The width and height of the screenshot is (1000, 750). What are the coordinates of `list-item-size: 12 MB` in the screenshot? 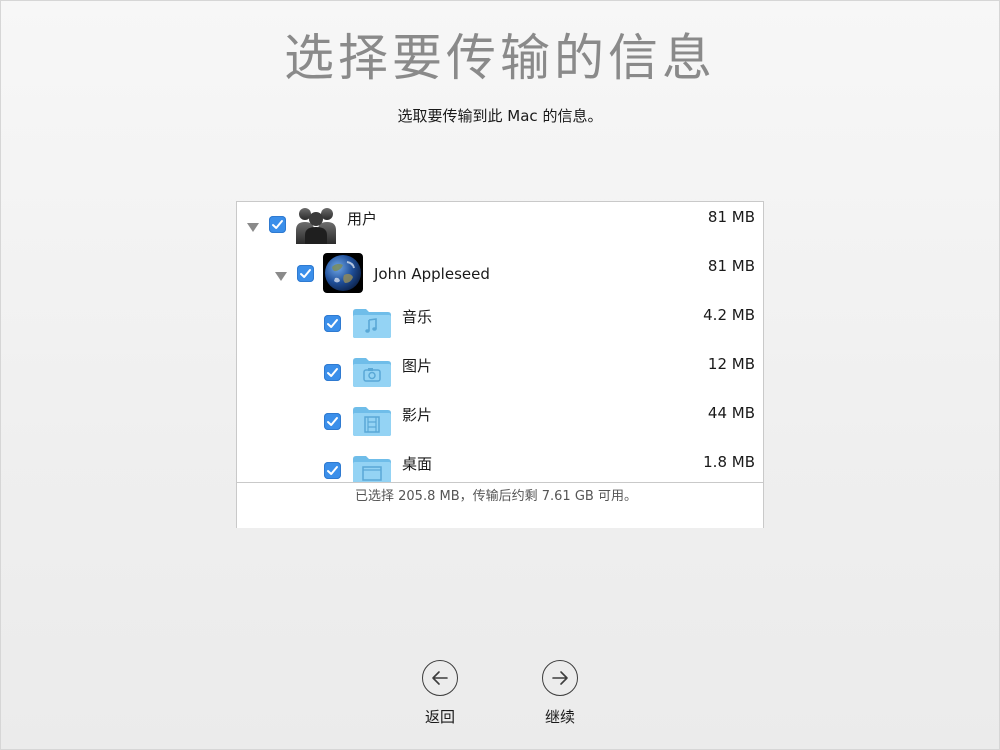 It's located at (731, 364).